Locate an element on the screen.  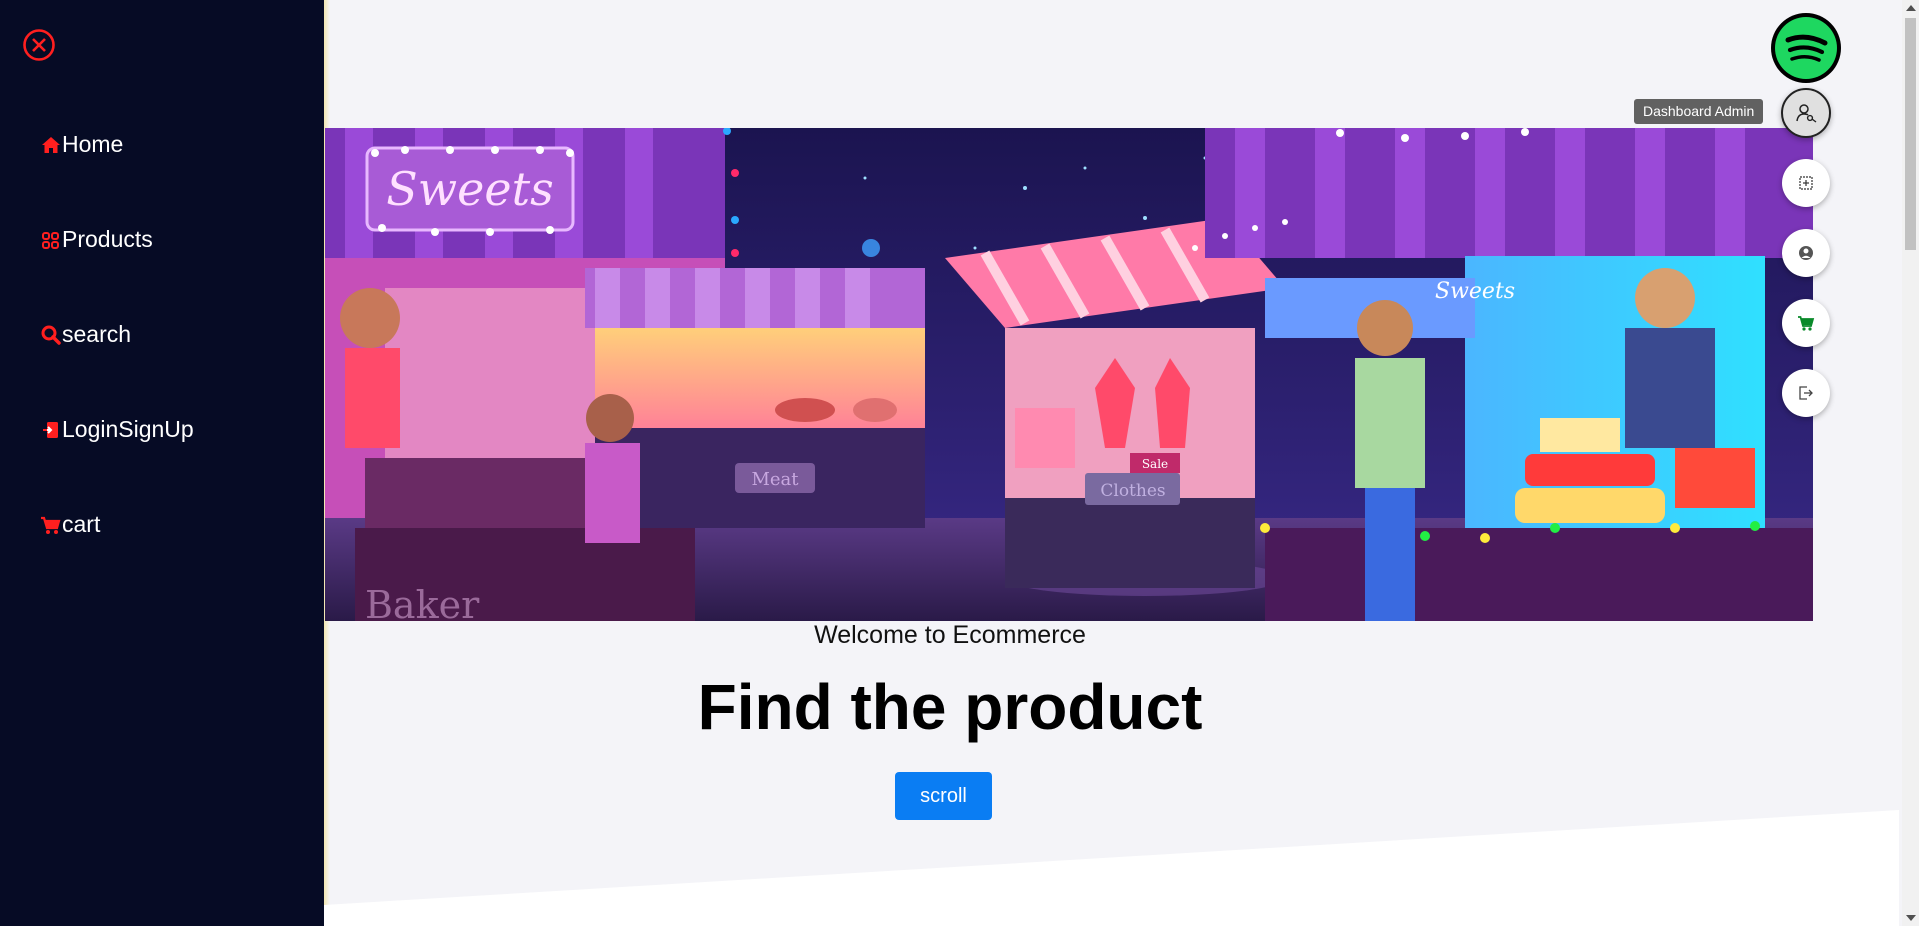
welcome-text: Welcome to Ecommerce is located at coordinates (950, 635).